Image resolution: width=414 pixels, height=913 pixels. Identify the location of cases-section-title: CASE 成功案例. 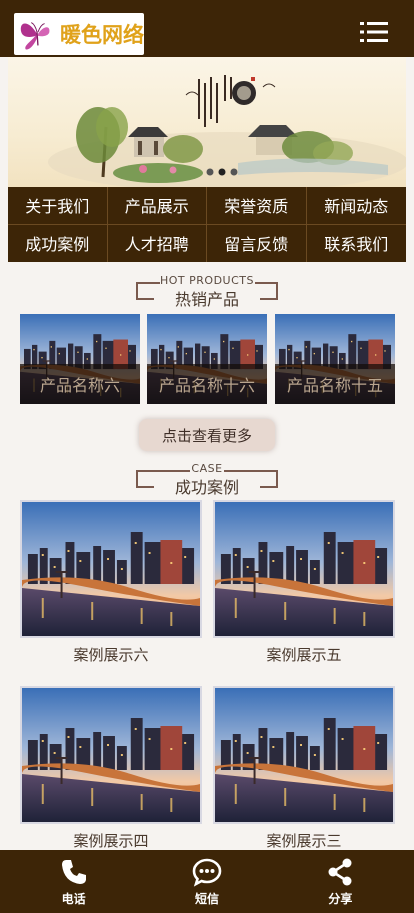
(207, 479).